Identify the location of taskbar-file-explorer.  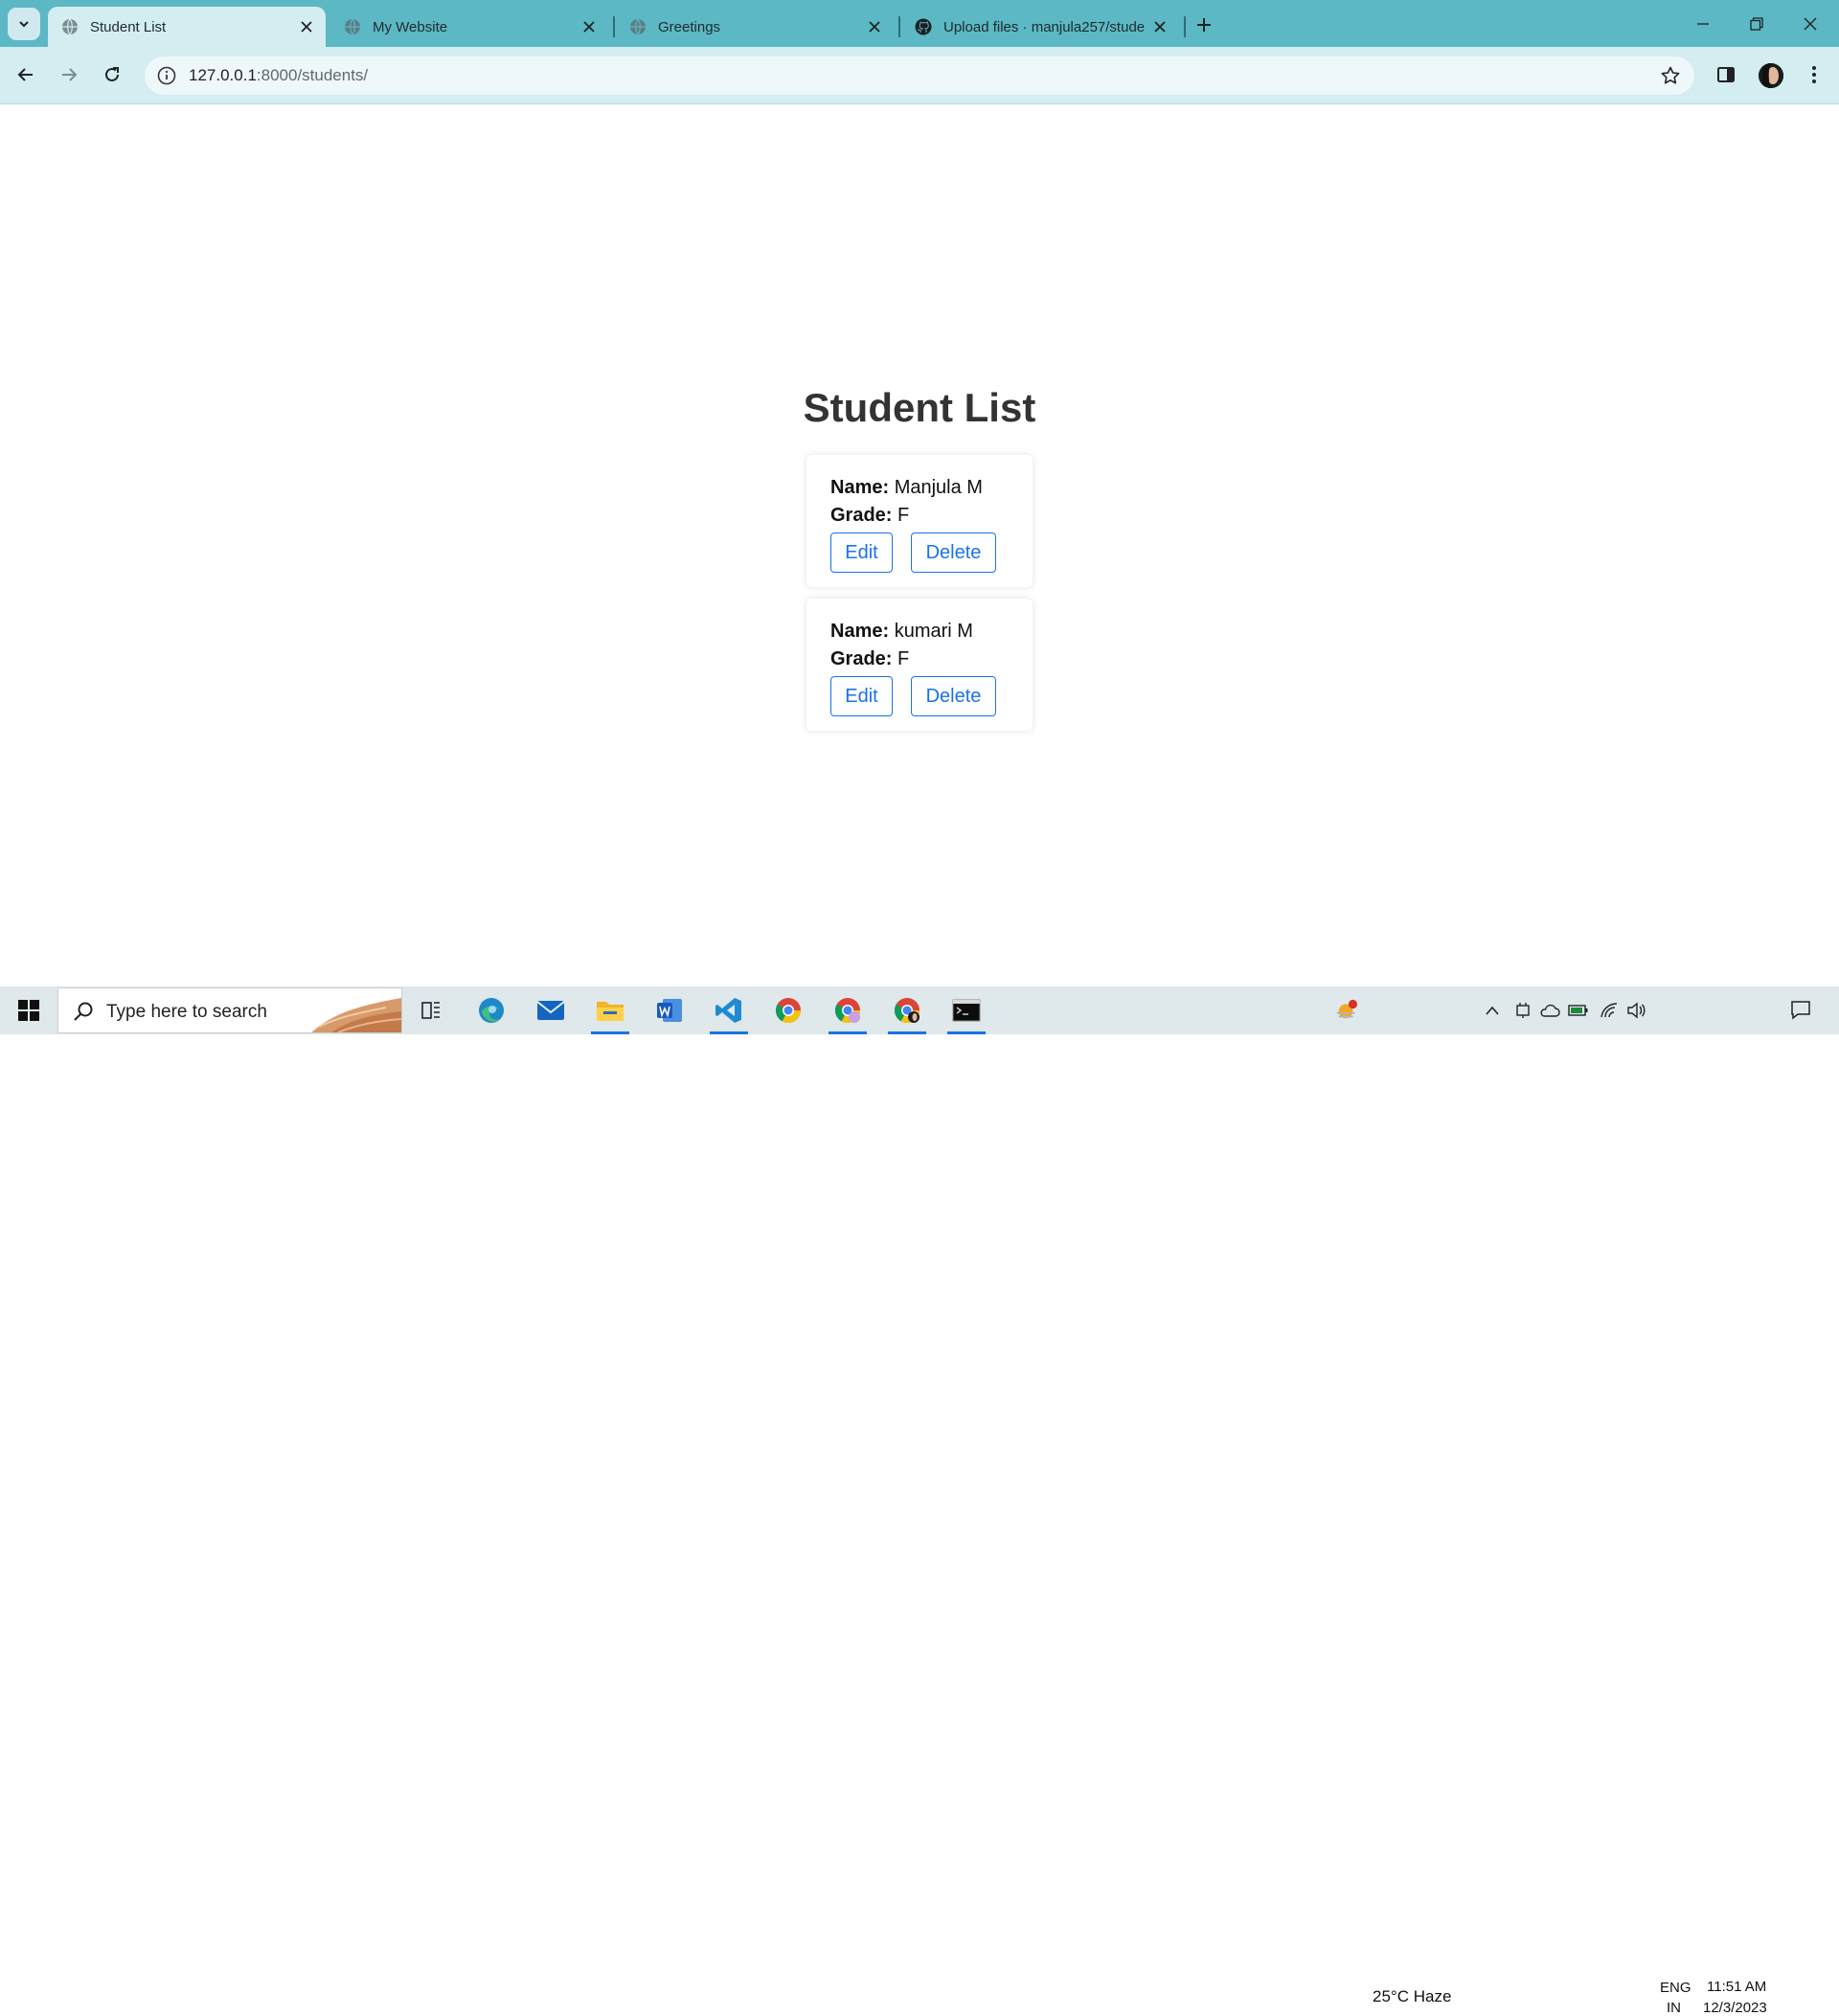
(610, 1010).